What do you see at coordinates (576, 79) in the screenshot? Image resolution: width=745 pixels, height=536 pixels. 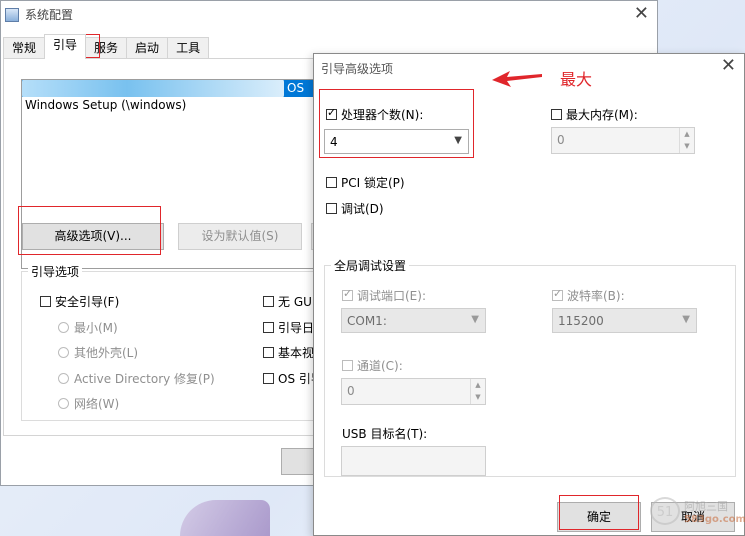 I see `annotation-text: 最大` at bounding box center [576, 79].